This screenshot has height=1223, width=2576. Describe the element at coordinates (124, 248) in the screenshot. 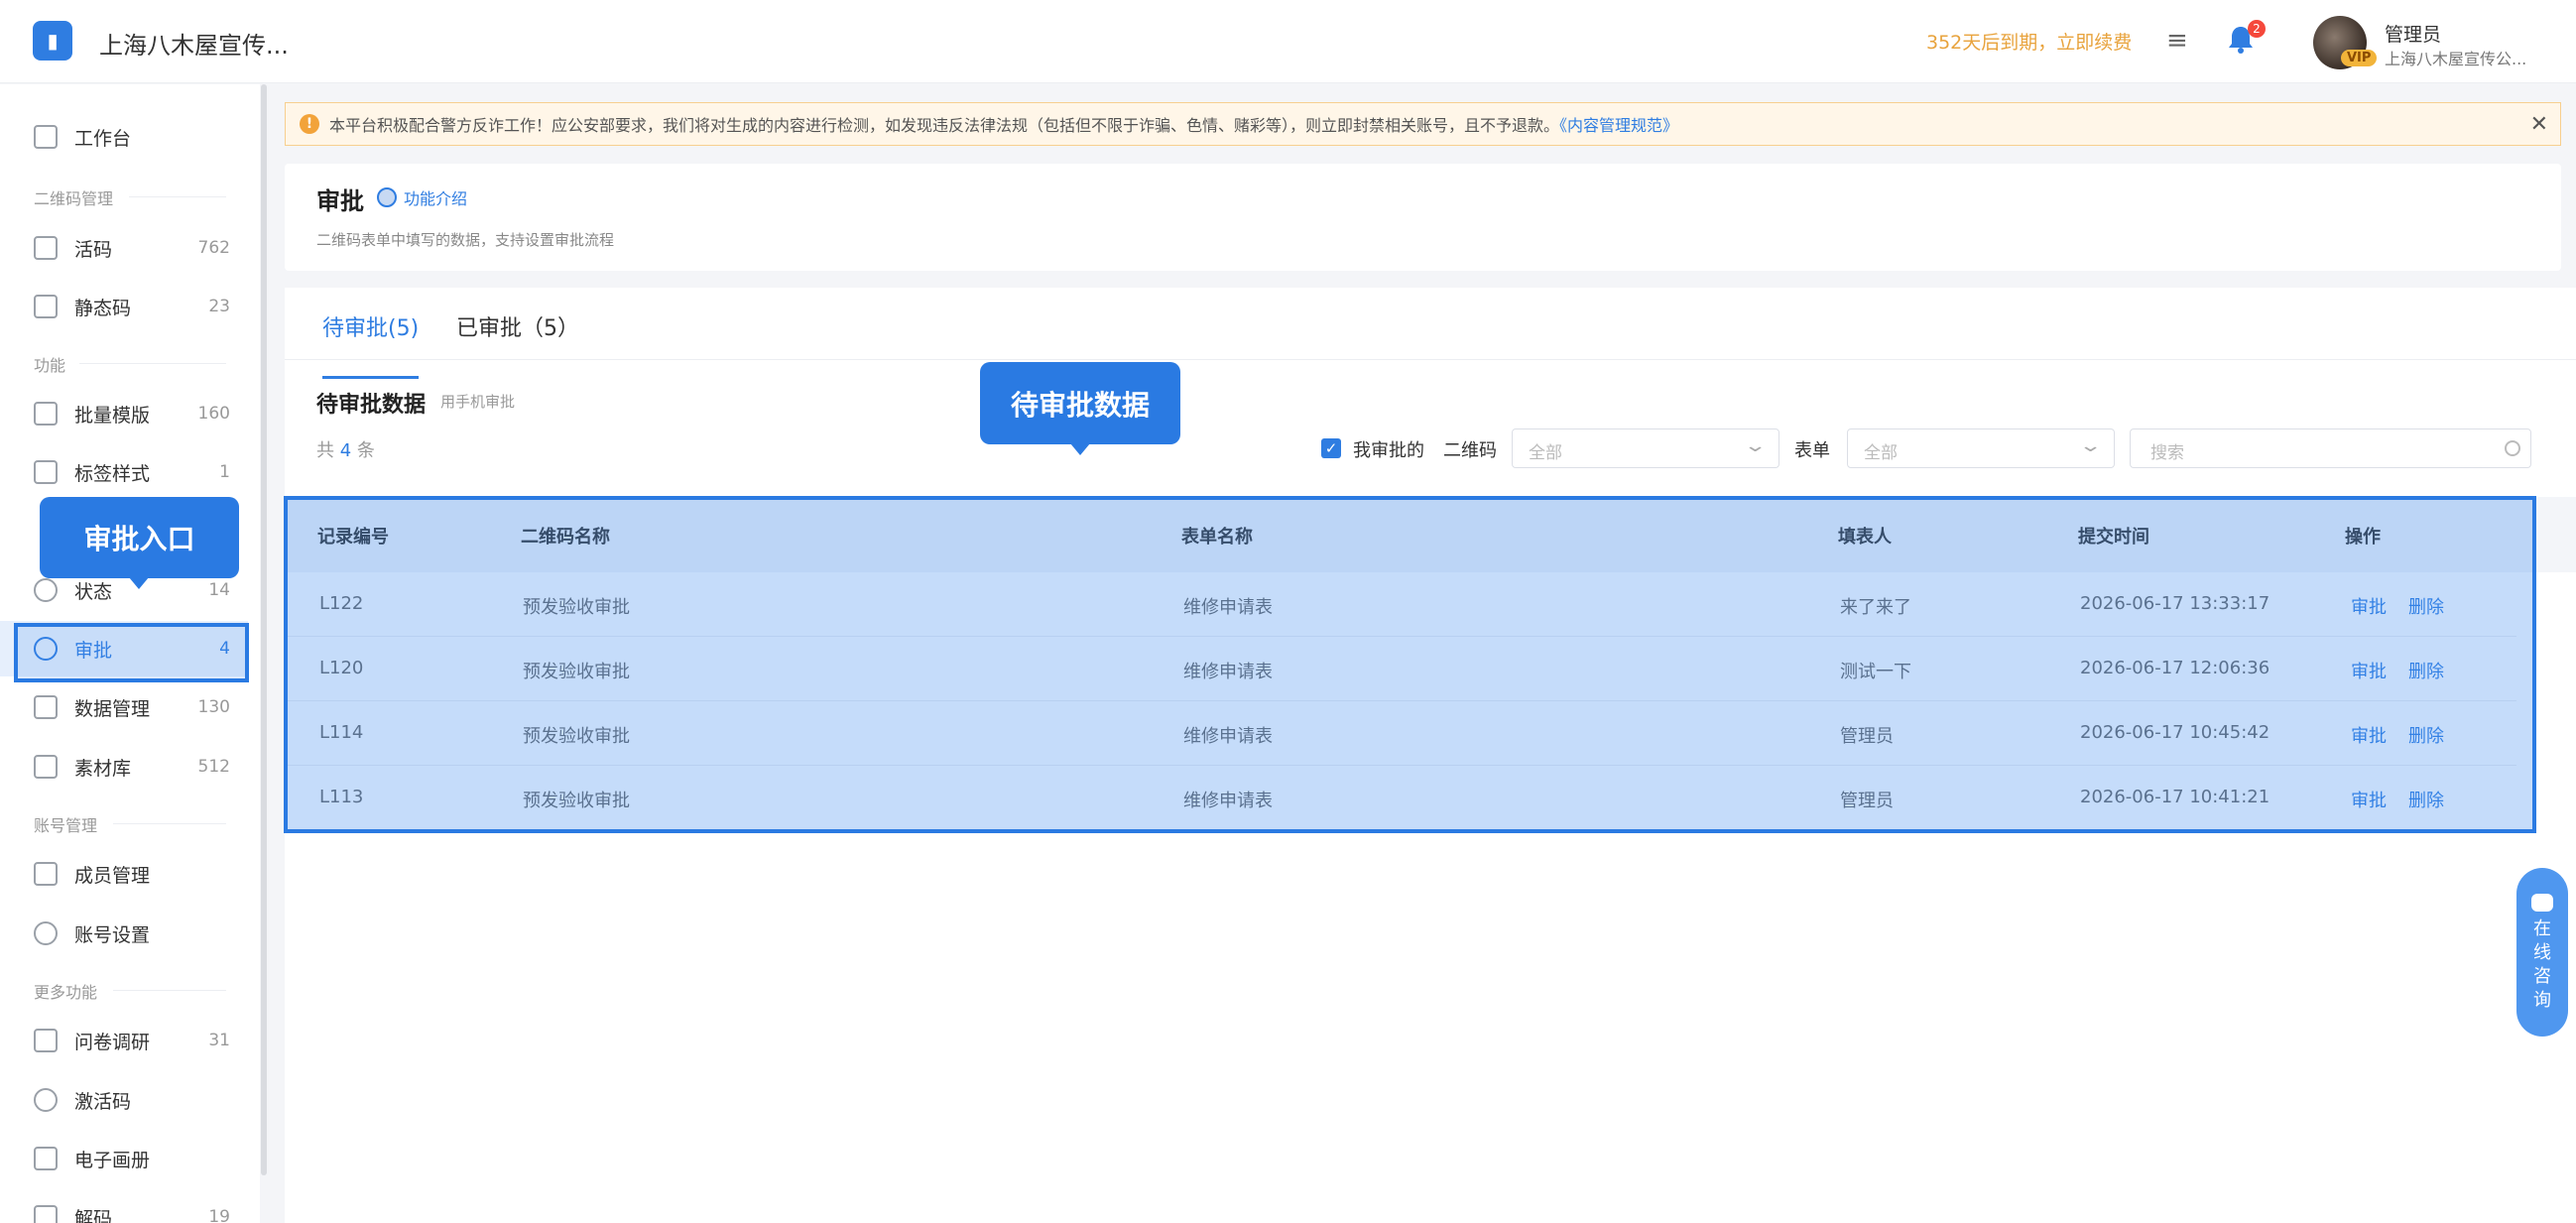

I see `sidebar-item-live-code: 活码 762` at that location.